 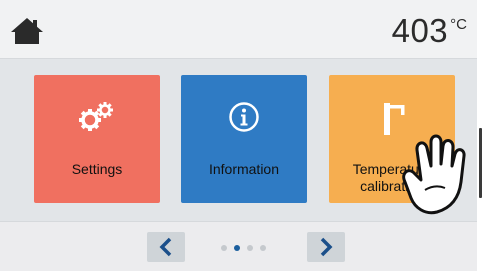 I want to click on previous-page-button, so click(x=166, y=247).